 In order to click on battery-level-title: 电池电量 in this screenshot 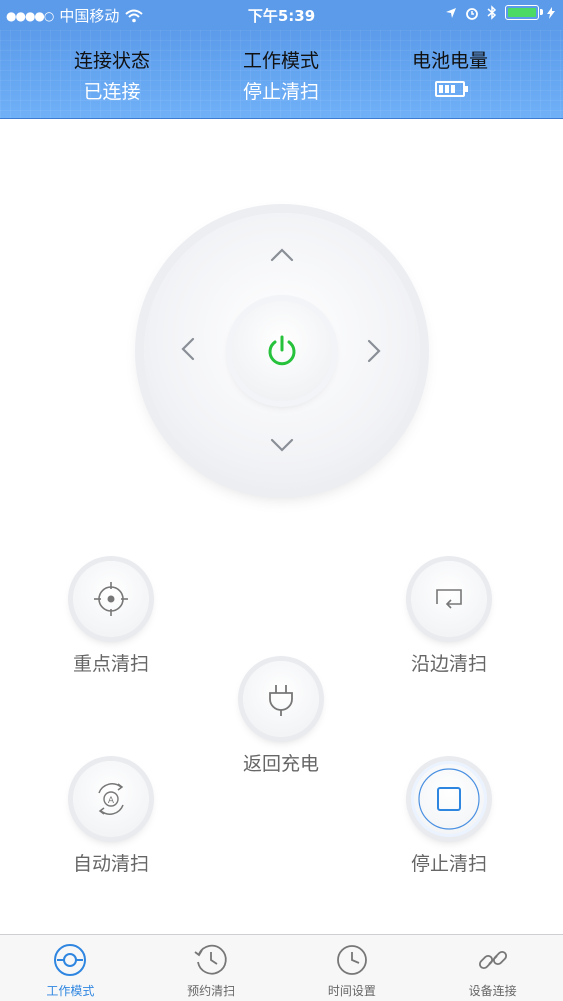, I will do `click(449, 61)`.